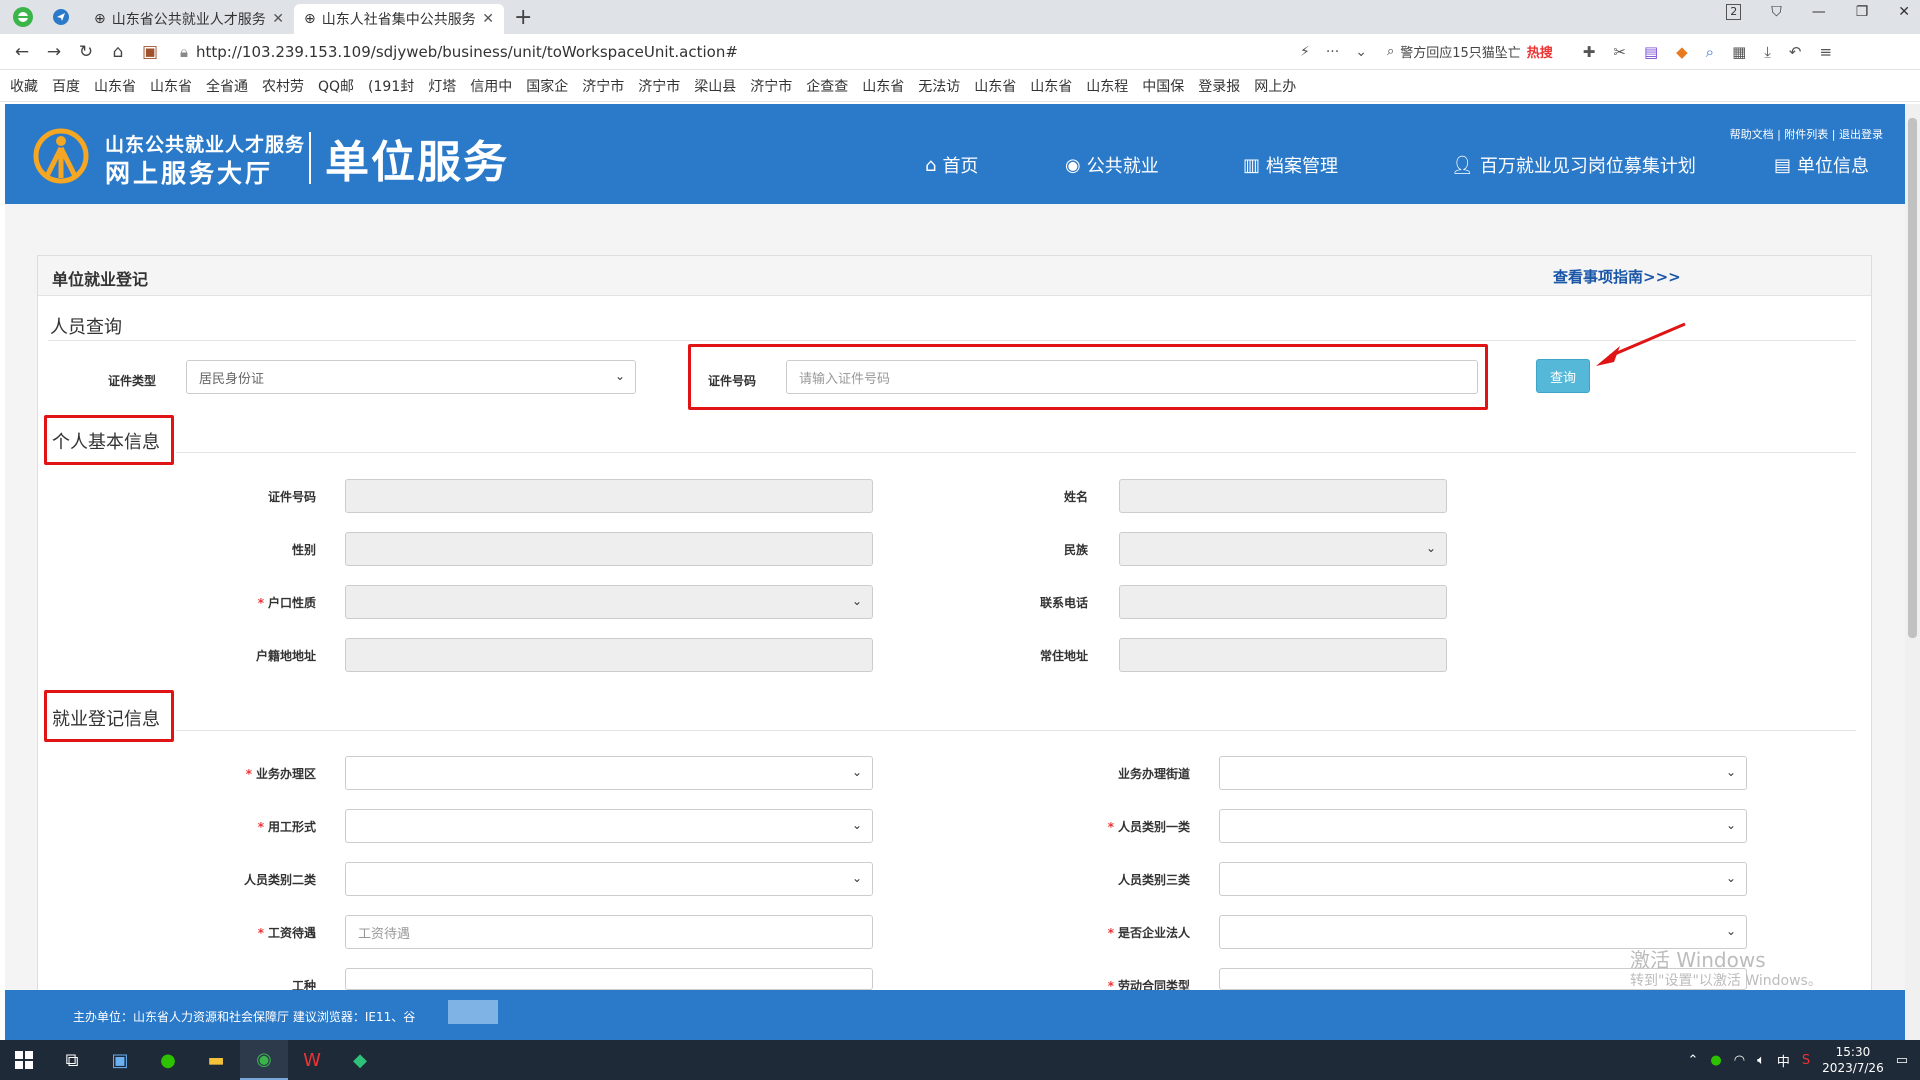  I want to click on hot-search-badge: 热搜, so click(1540, 51).